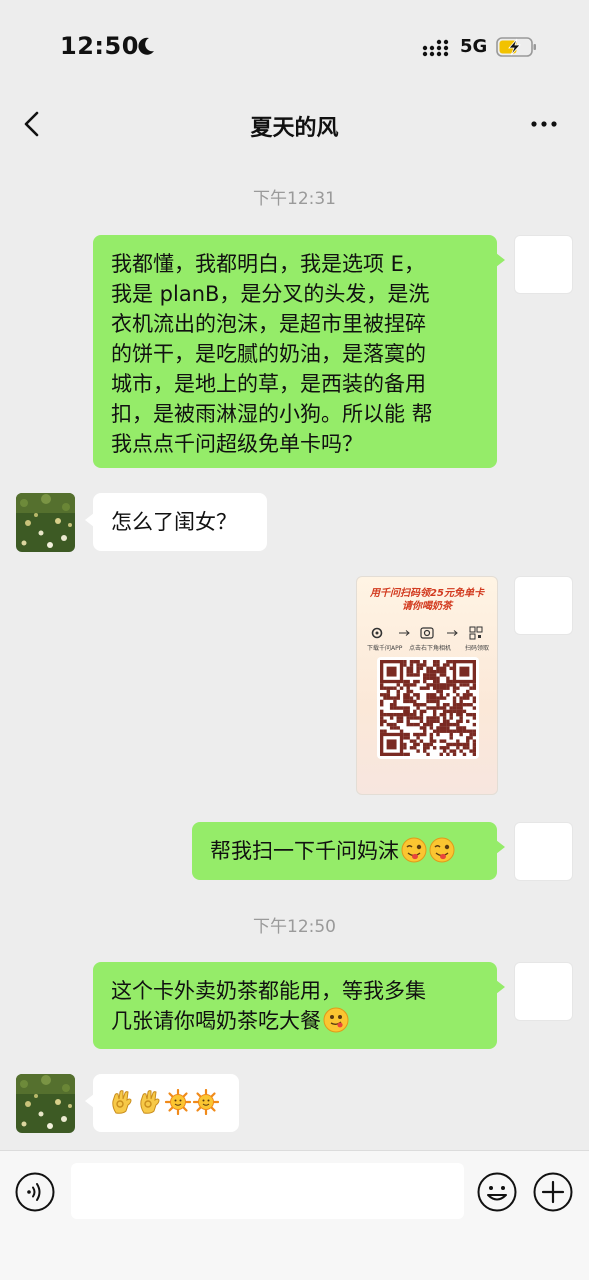 This screenshot has height=1280, width=589. I want to click on chat-title: 夏天的风, so click(294, 128).